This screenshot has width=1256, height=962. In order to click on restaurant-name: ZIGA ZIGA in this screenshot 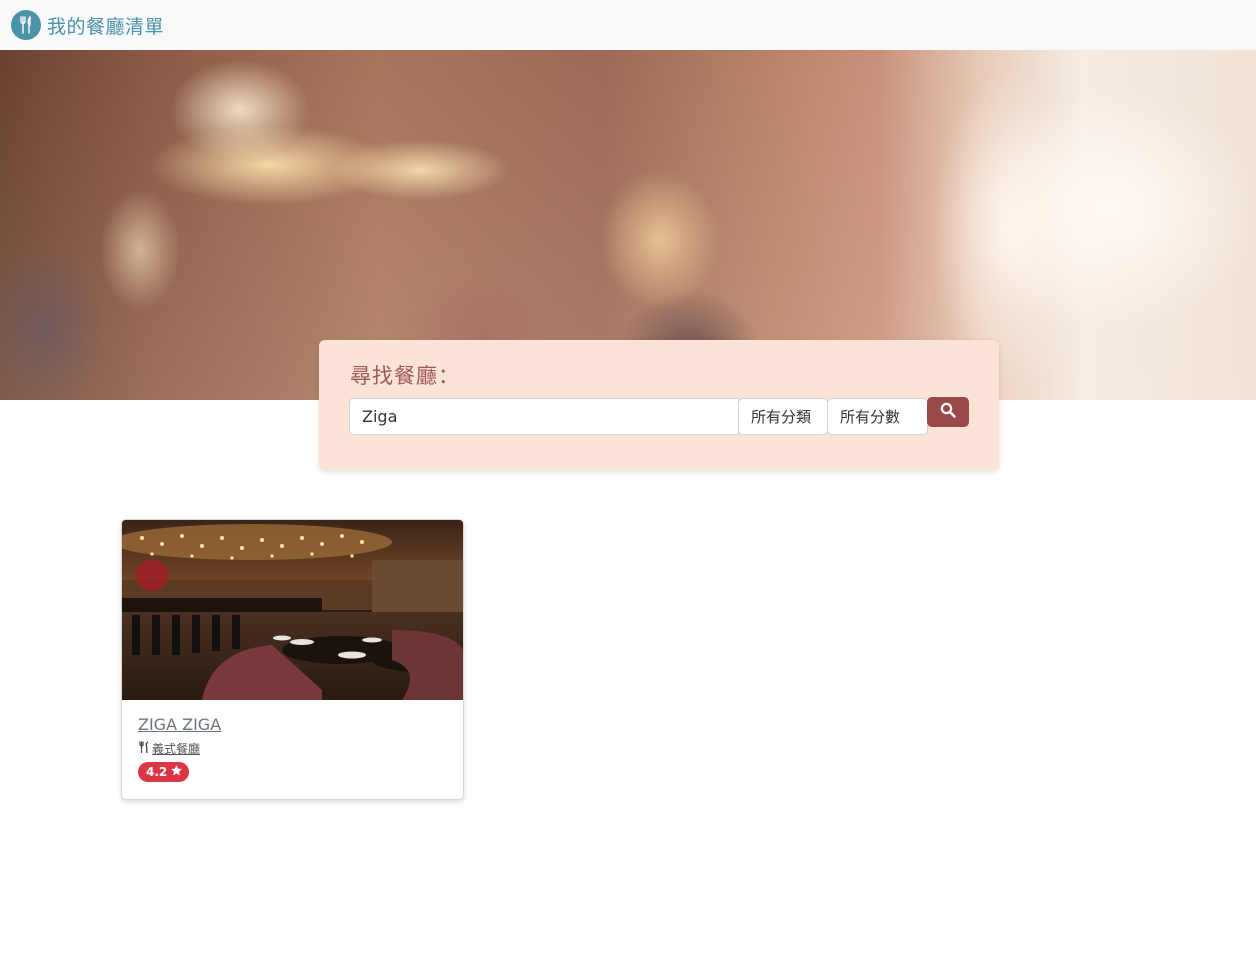, I will do `click(179, 724)`.